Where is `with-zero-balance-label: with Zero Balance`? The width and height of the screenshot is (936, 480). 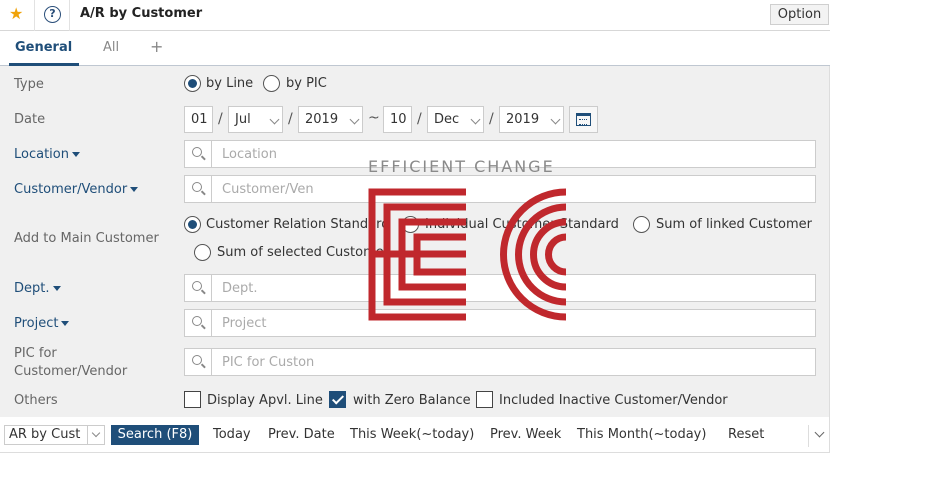
with-zero-balance-label: with Zero Balance is located at coordinates (412, 400).